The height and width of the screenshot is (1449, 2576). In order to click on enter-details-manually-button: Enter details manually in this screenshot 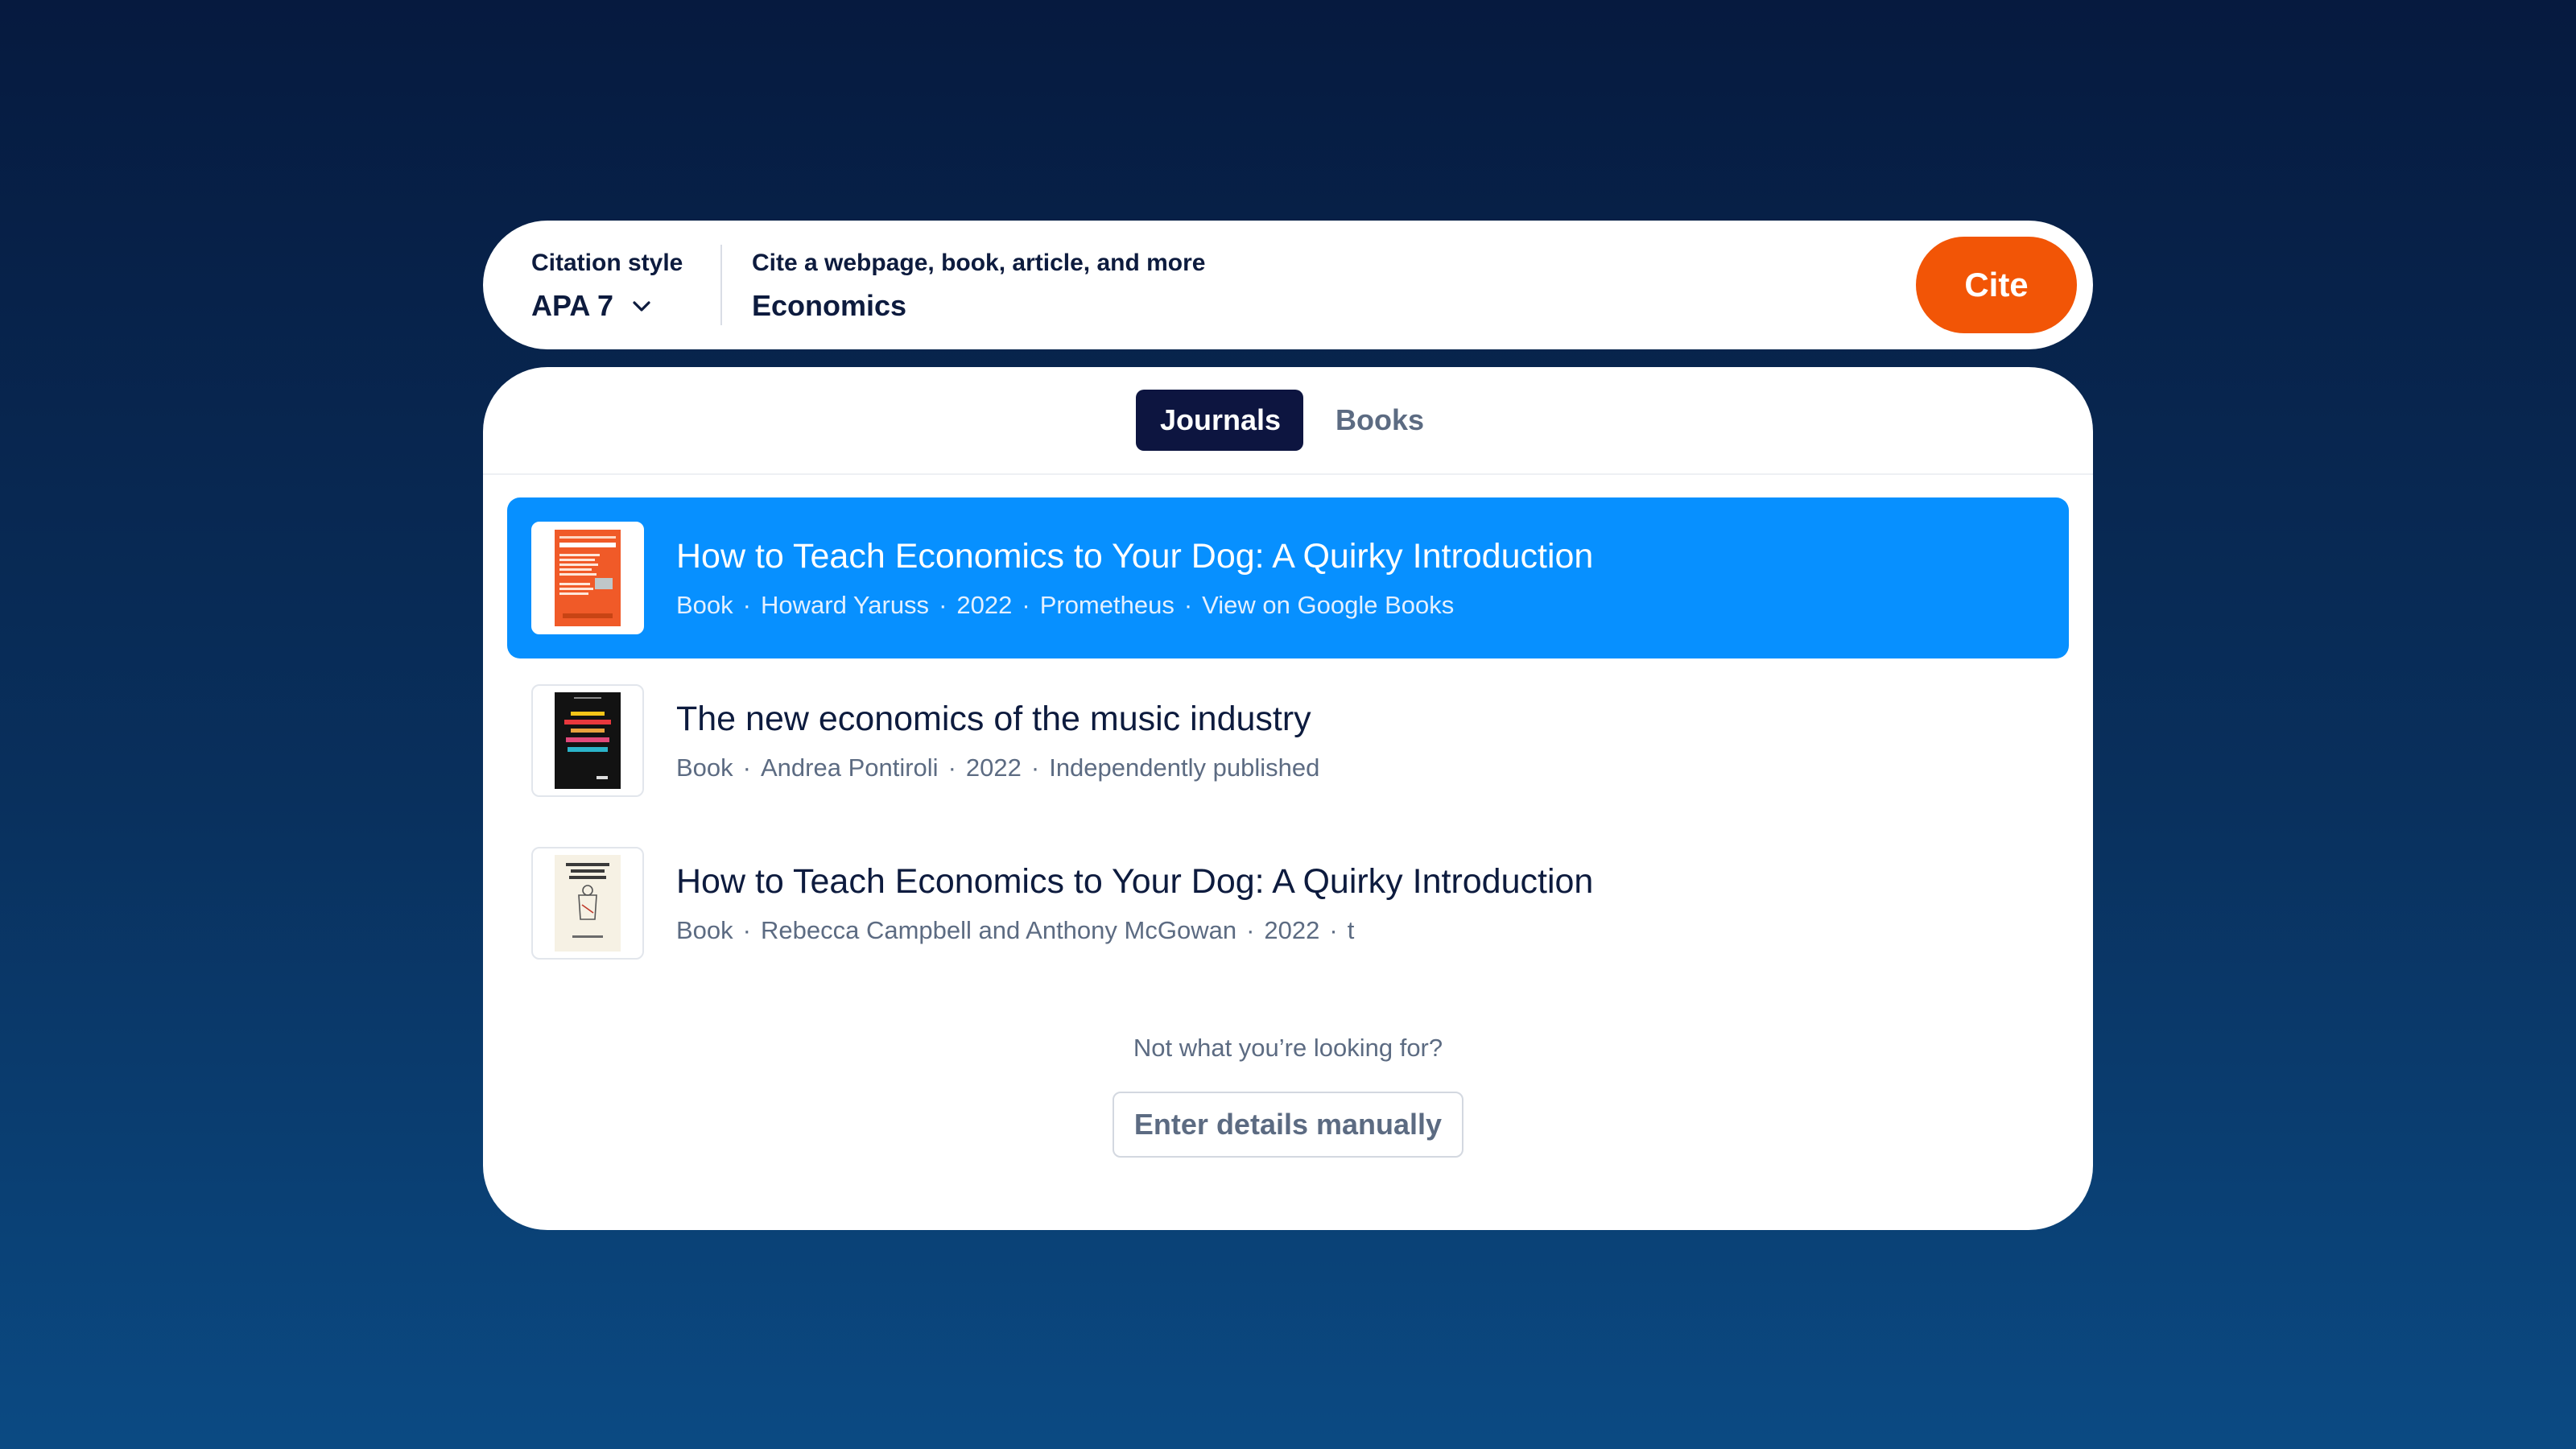, I will do `click(1288, 1125)`.